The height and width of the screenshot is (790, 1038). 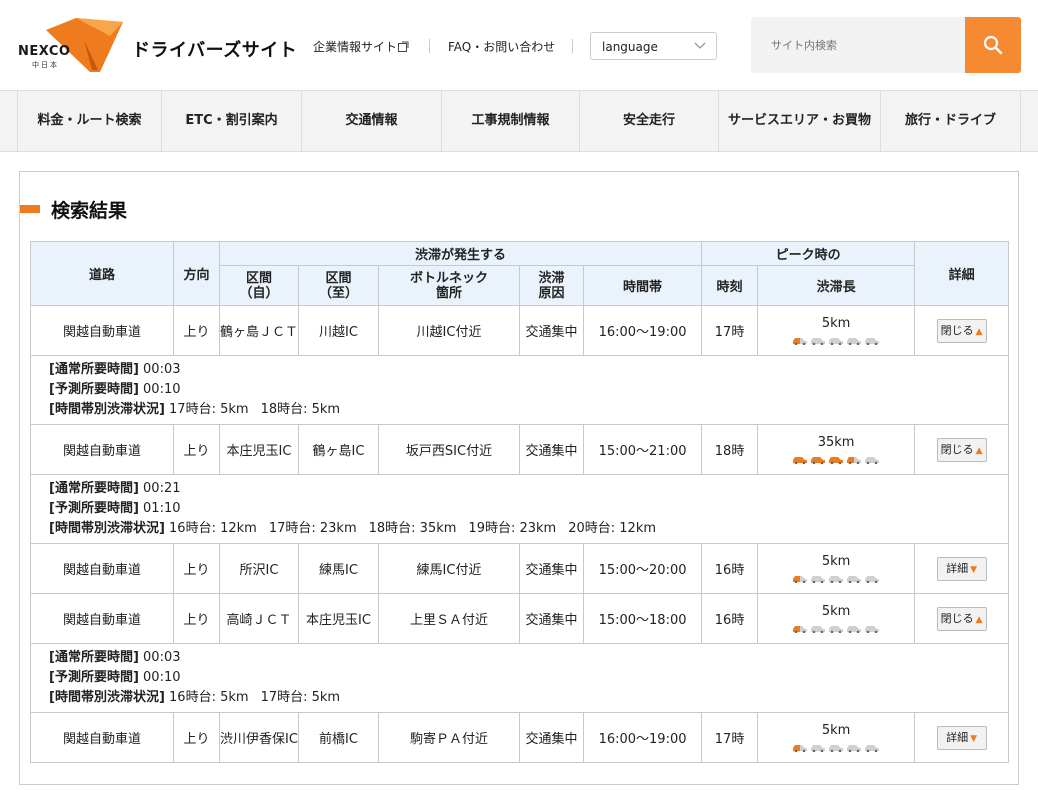 I want to click on hourly-congestion-value: 20時台: 12km, so click(x=612, y=528).